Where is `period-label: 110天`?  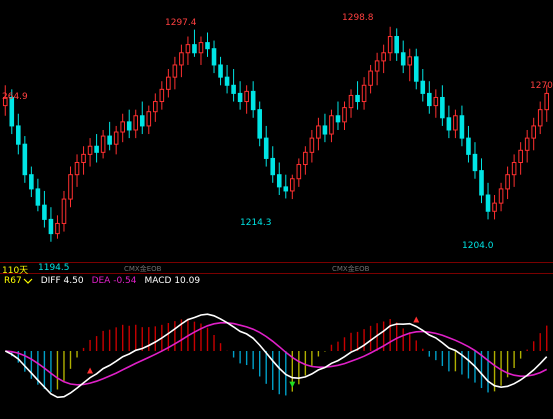
period-label: 110天 is located at coordinates (15, 269).